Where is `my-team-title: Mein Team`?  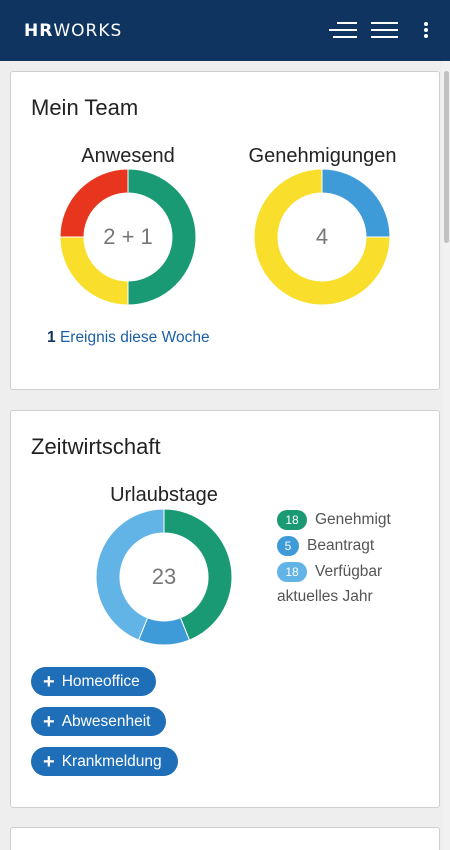 my-team-title: Mein Team is located at coordinates (85, 107).